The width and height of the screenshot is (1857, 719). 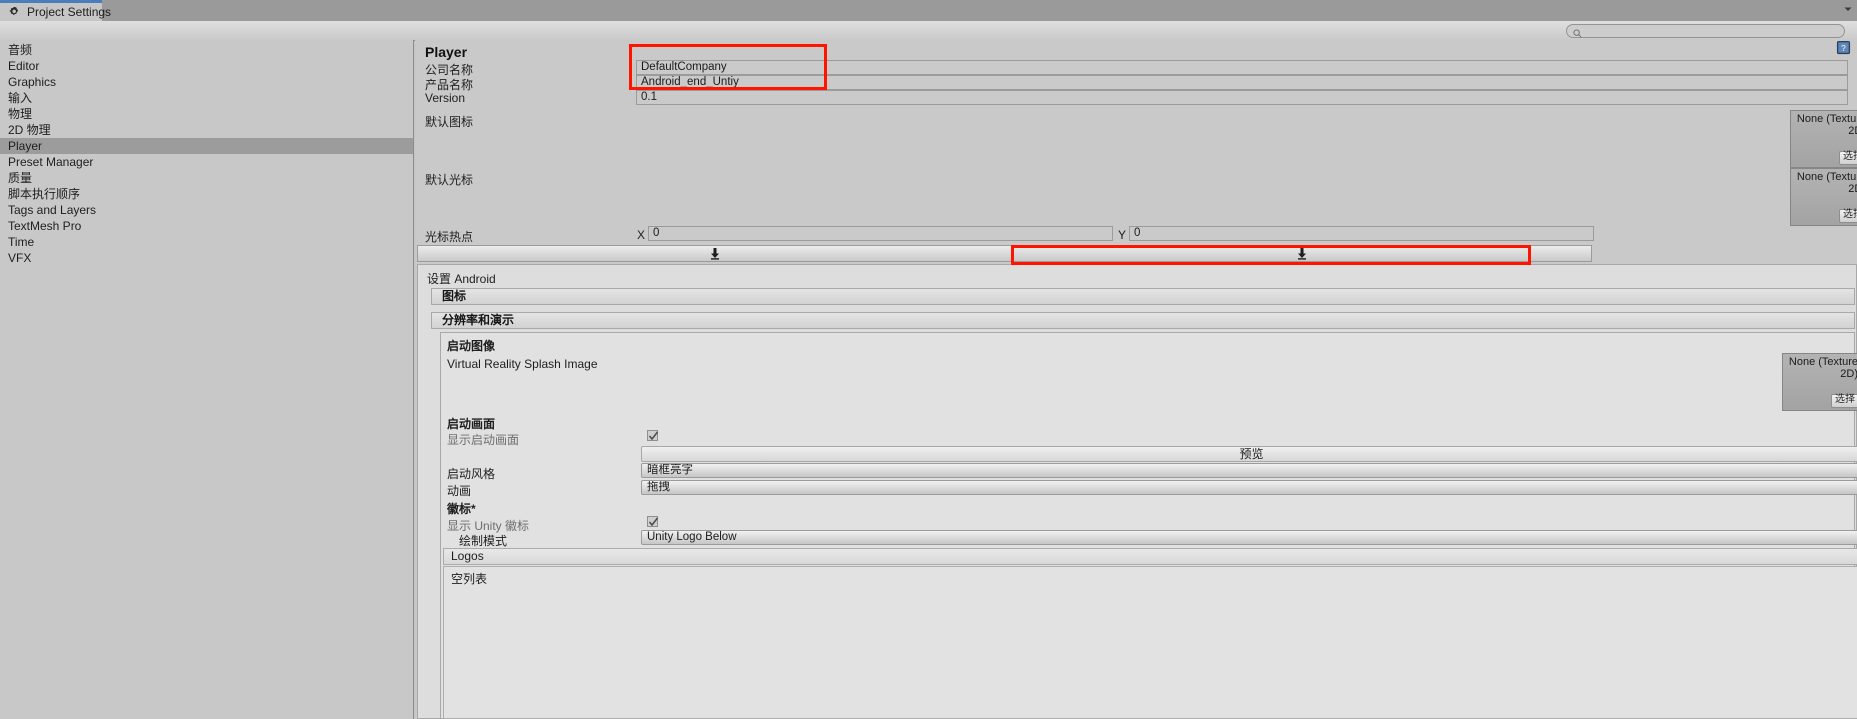 I want to click on settings-toolbar, so click(x=928, y=31).